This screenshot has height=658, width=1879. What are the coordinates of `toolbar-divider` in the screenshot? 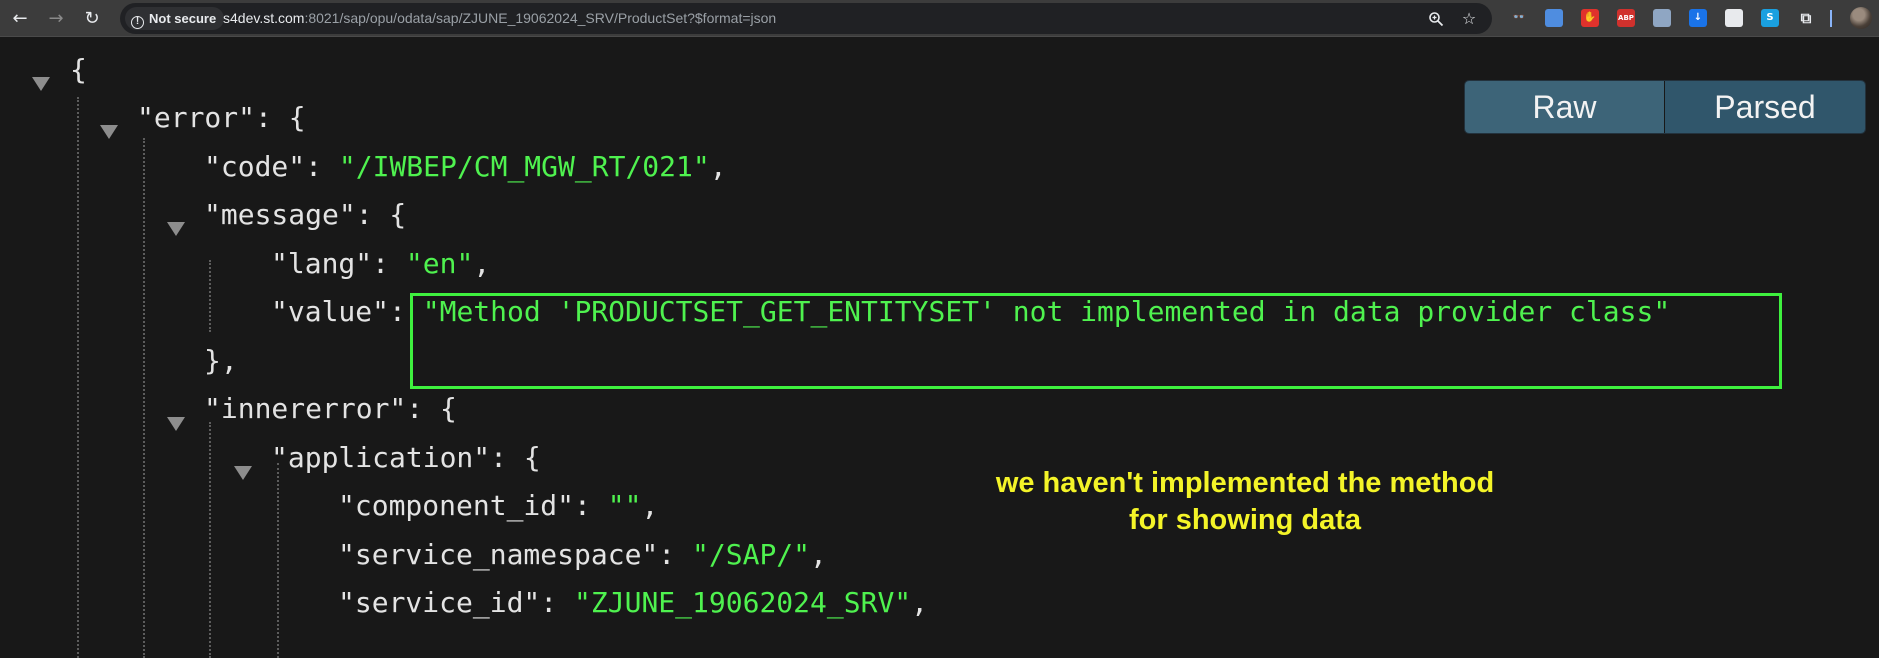 It's located at (1831, 18).